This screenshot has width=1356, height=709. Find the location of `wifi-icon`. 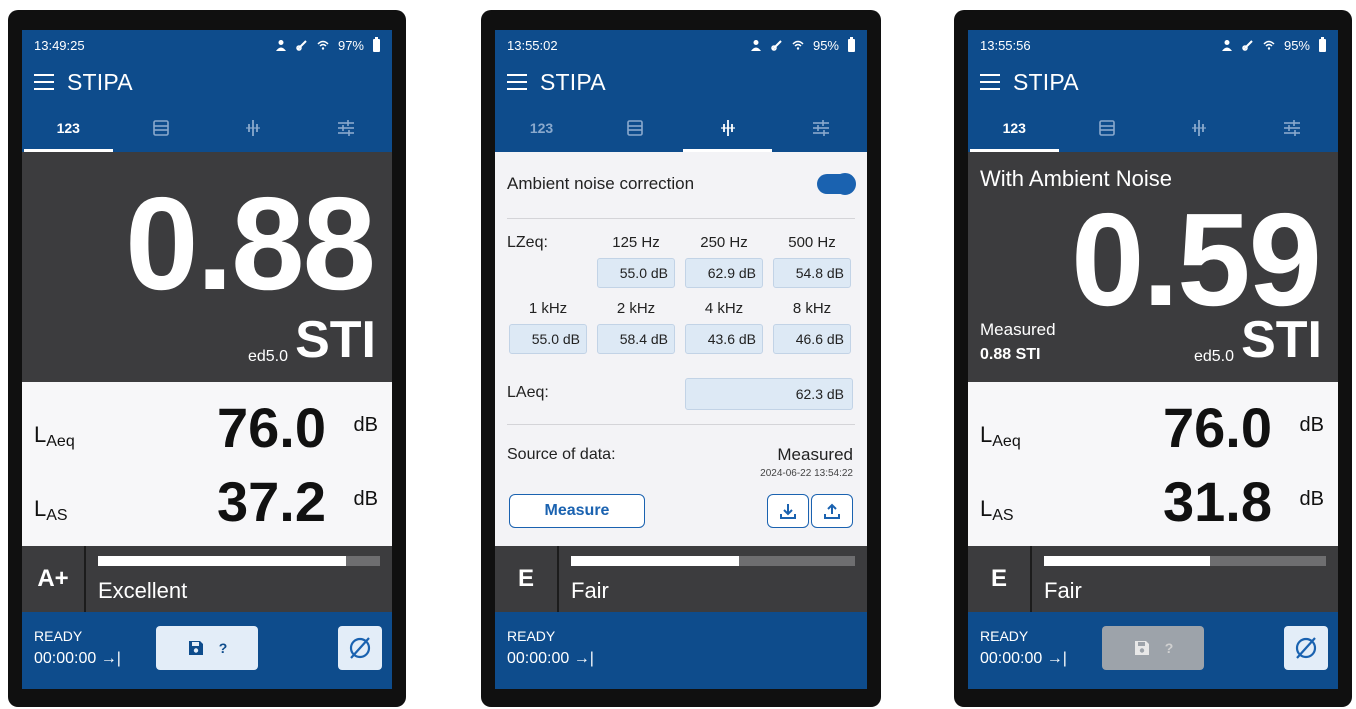

wifi-icon is located at coordinates (798, 45).